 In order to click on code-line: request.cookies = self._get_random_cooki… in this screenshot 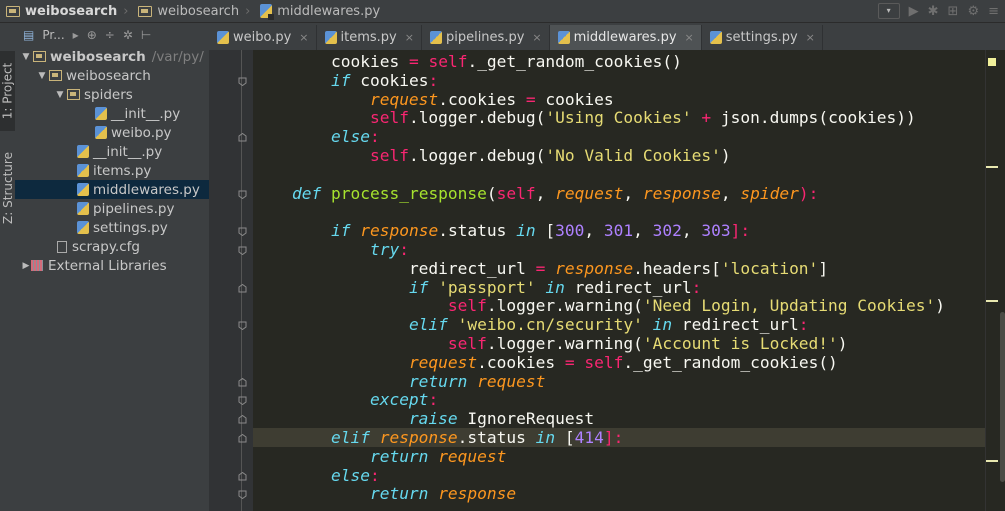, I will do `click(619, 362)`.